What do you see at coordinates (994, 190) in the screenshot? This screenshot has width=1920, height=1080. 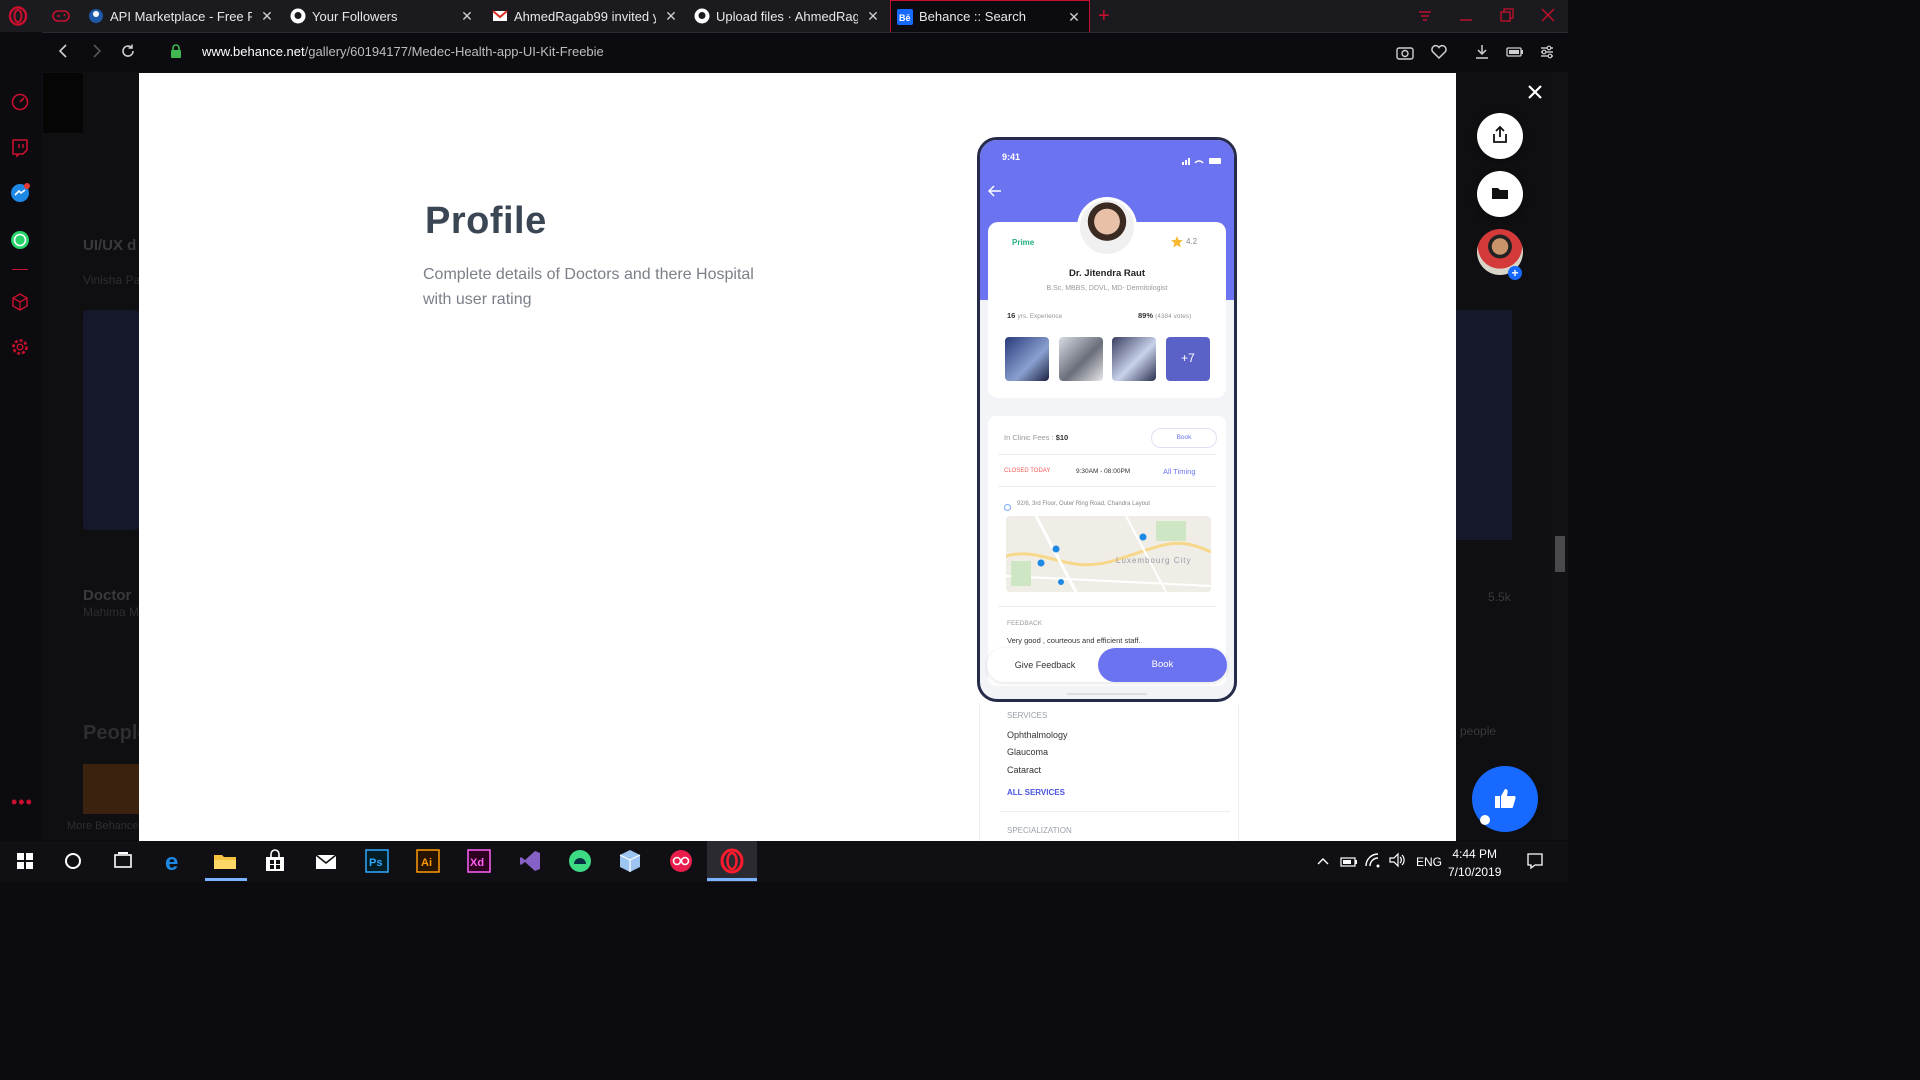 I see `back-arrow-icon` at bounding box center [994, 190].